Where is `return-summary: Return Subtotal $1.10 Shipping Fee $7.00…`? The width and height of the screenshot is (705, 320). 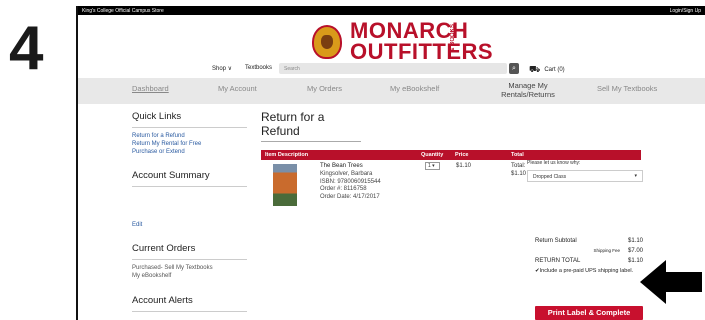 return-summary: Return Subtotal $1.10 Shipping Fee $7.00… is located at coordinates (589, 256).